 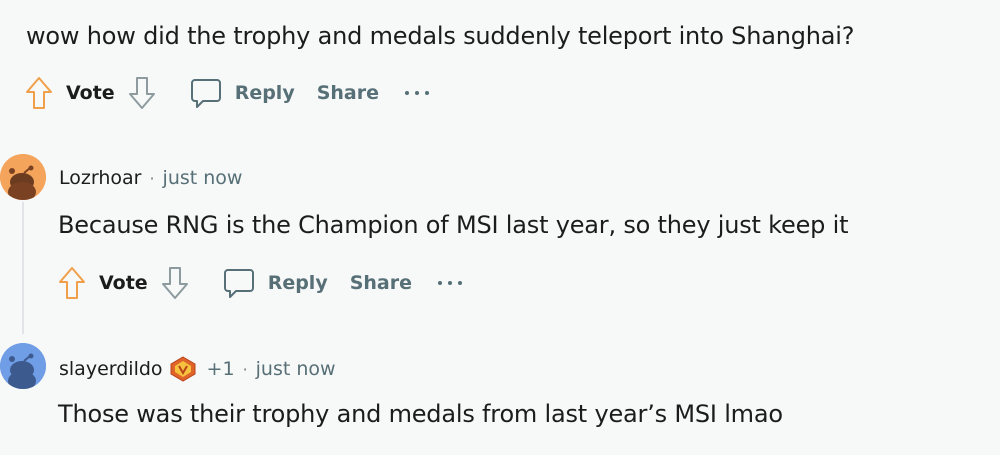 What do you see at coordinates (220, 369) in the screenshot?
I see `karma-count: +1` at bounding box center [220, 369].